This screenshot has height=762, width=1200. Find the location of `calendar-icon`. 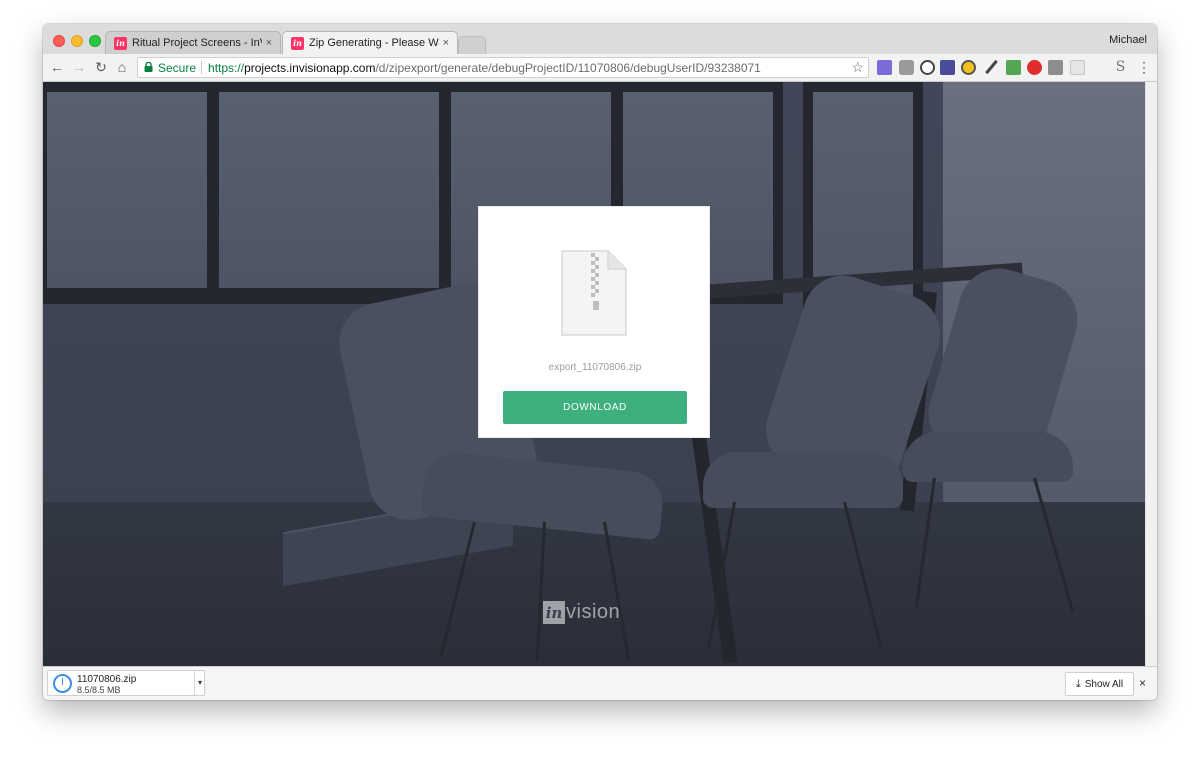

calendar-icon is located at coordinates (884, 67).